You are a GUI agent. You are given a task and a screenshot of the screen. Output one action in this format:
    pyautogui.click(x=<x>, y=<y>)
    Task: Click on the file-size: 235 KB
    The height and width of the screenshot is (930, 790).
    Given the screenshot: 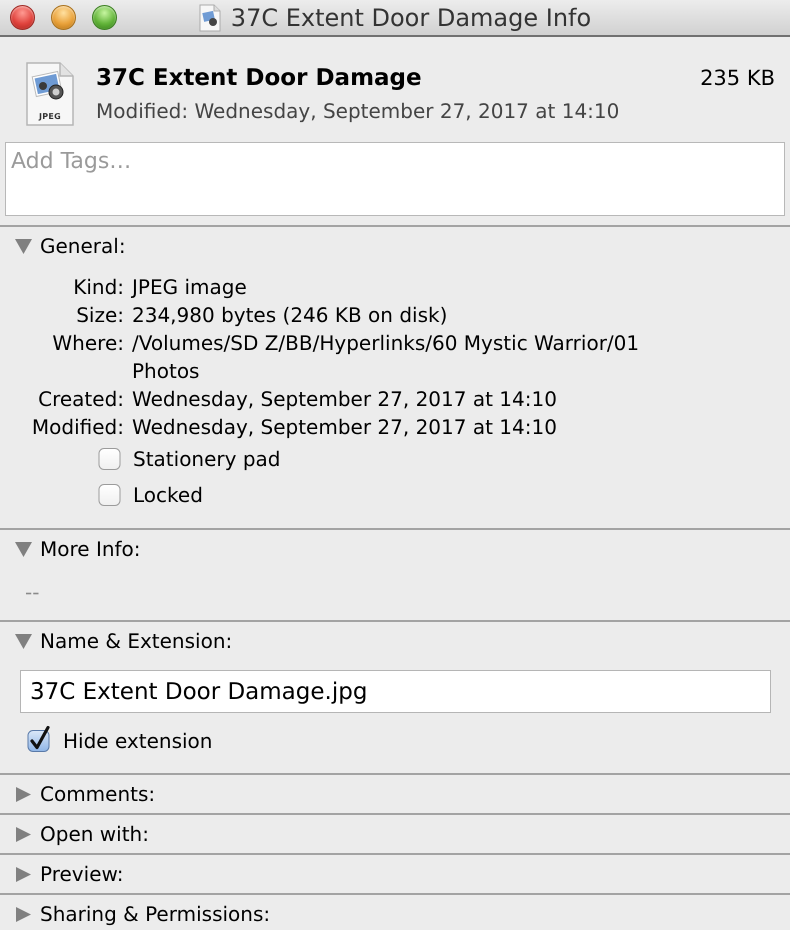 What is the action you would take?
    pyautogui.click(x=737, y=78)
    